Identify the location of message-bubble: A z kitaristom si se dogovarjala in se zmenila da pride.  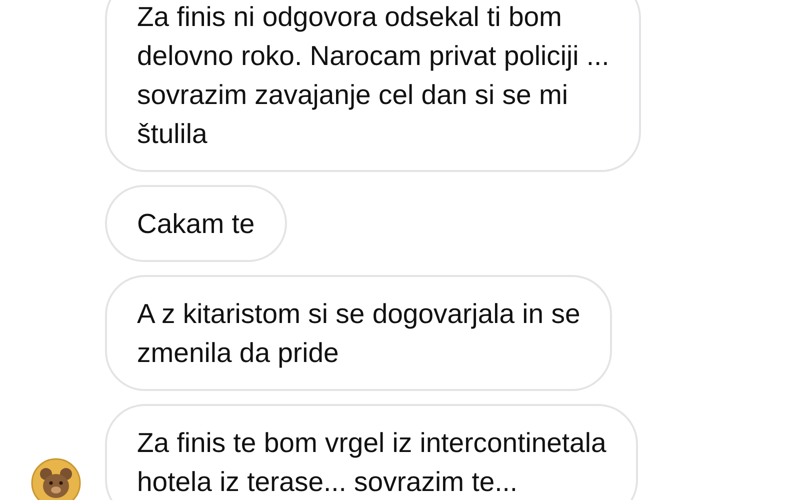
(358, 333).